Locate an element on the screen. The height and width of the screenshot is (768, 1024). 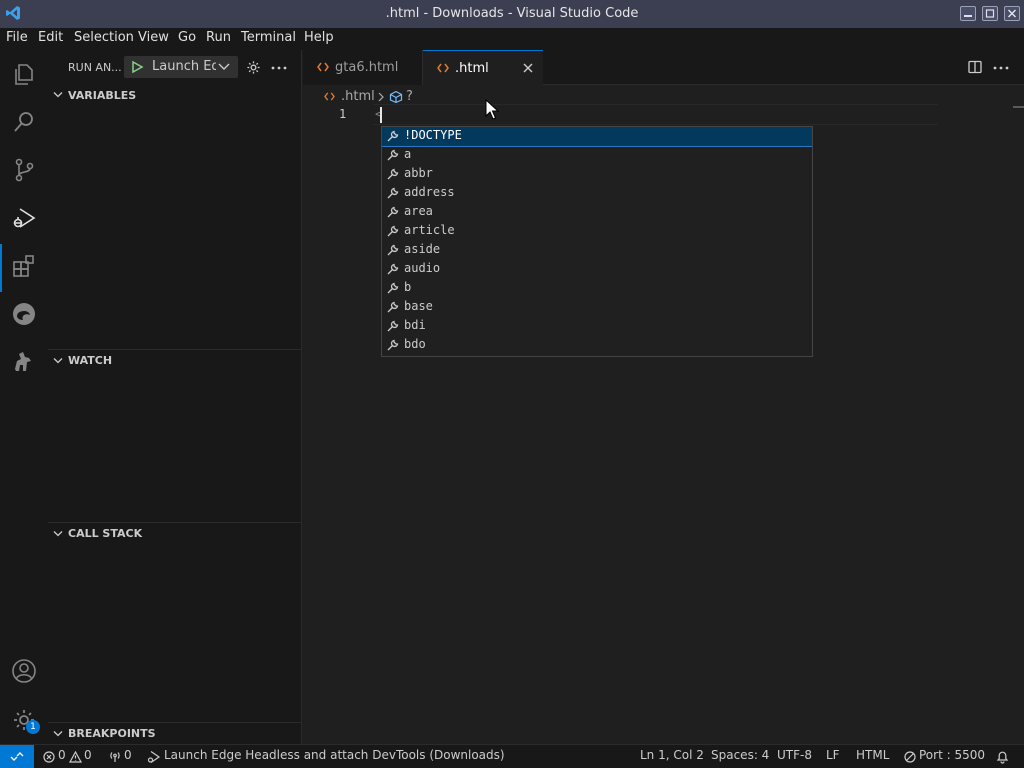
close-window-button is located at coordinates (1012, 13).